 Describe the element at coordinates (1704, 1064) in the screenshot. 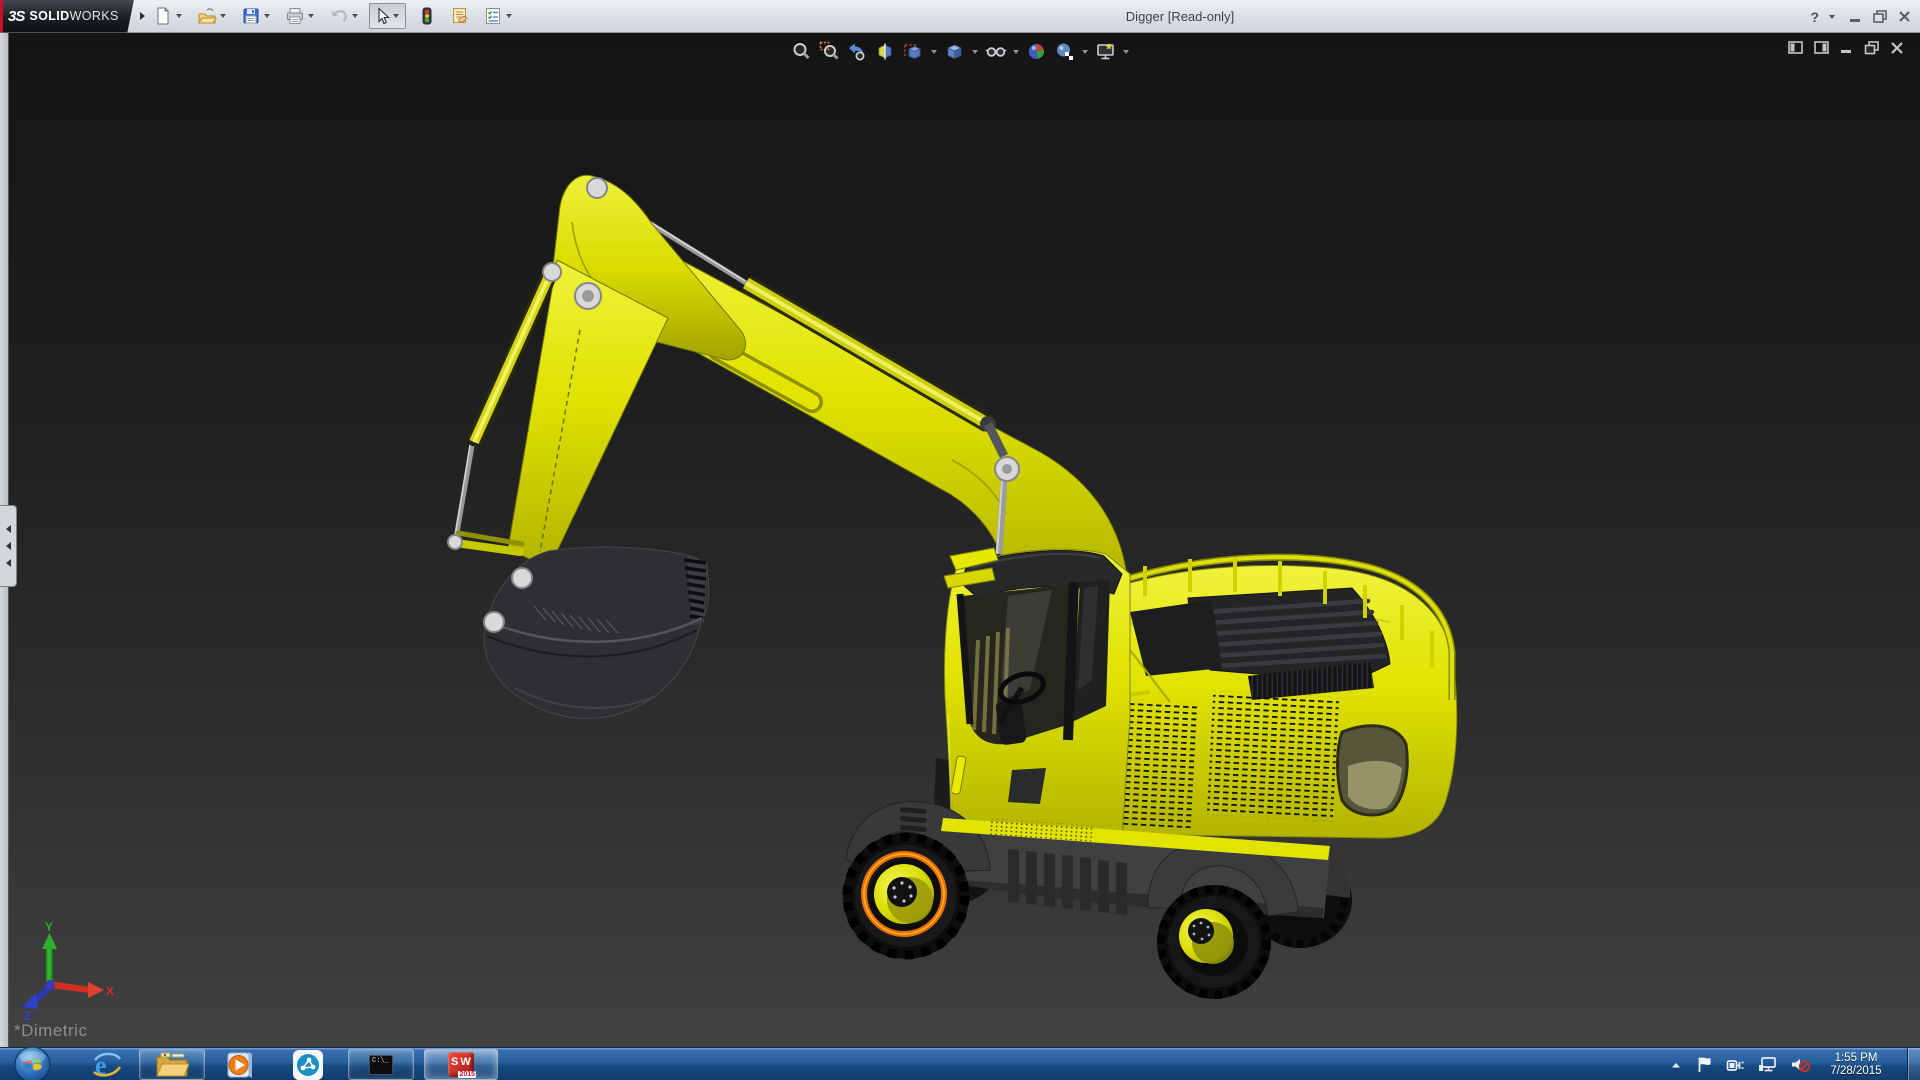

I see `action-center-flag-icon` at that location.